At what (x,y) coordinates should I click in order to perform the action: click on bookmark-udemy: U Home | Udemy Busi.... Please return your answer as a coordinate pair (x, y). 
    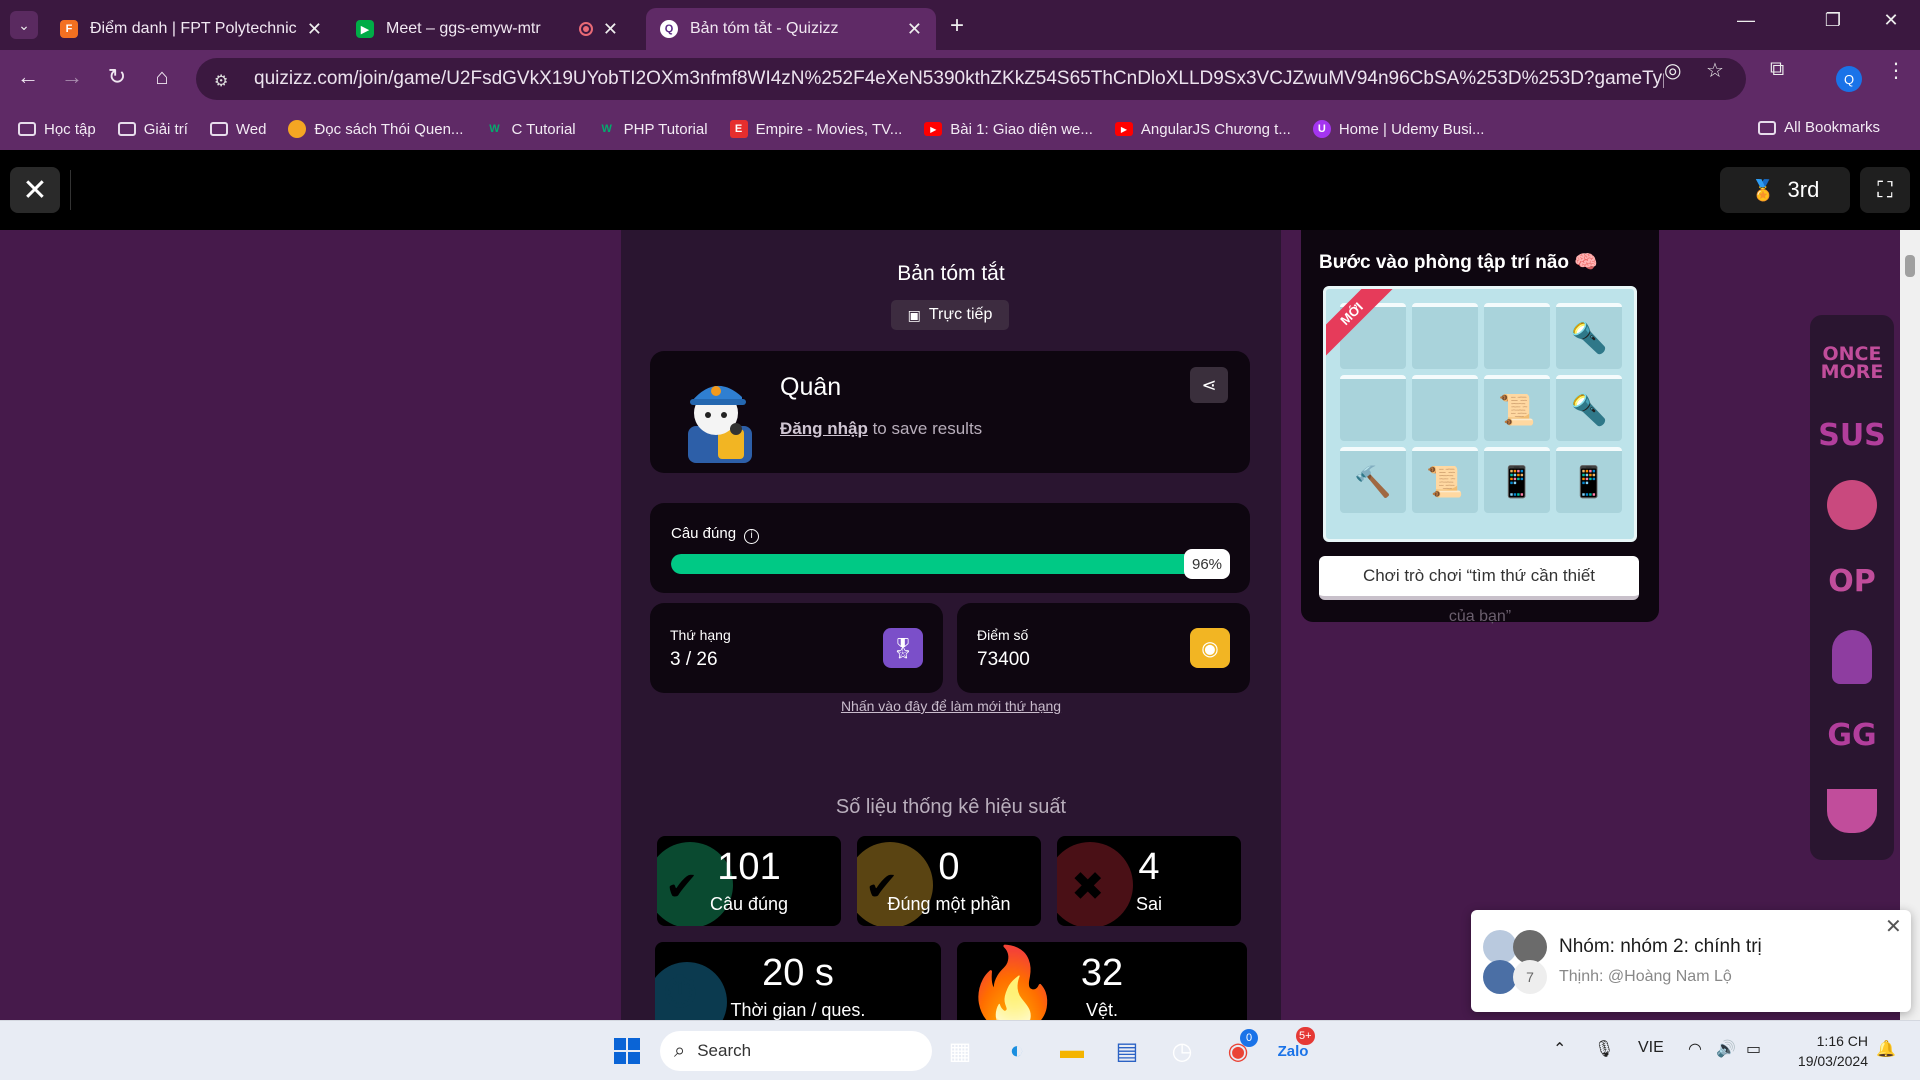
    Looking at the image, I should click on (1398, 129).